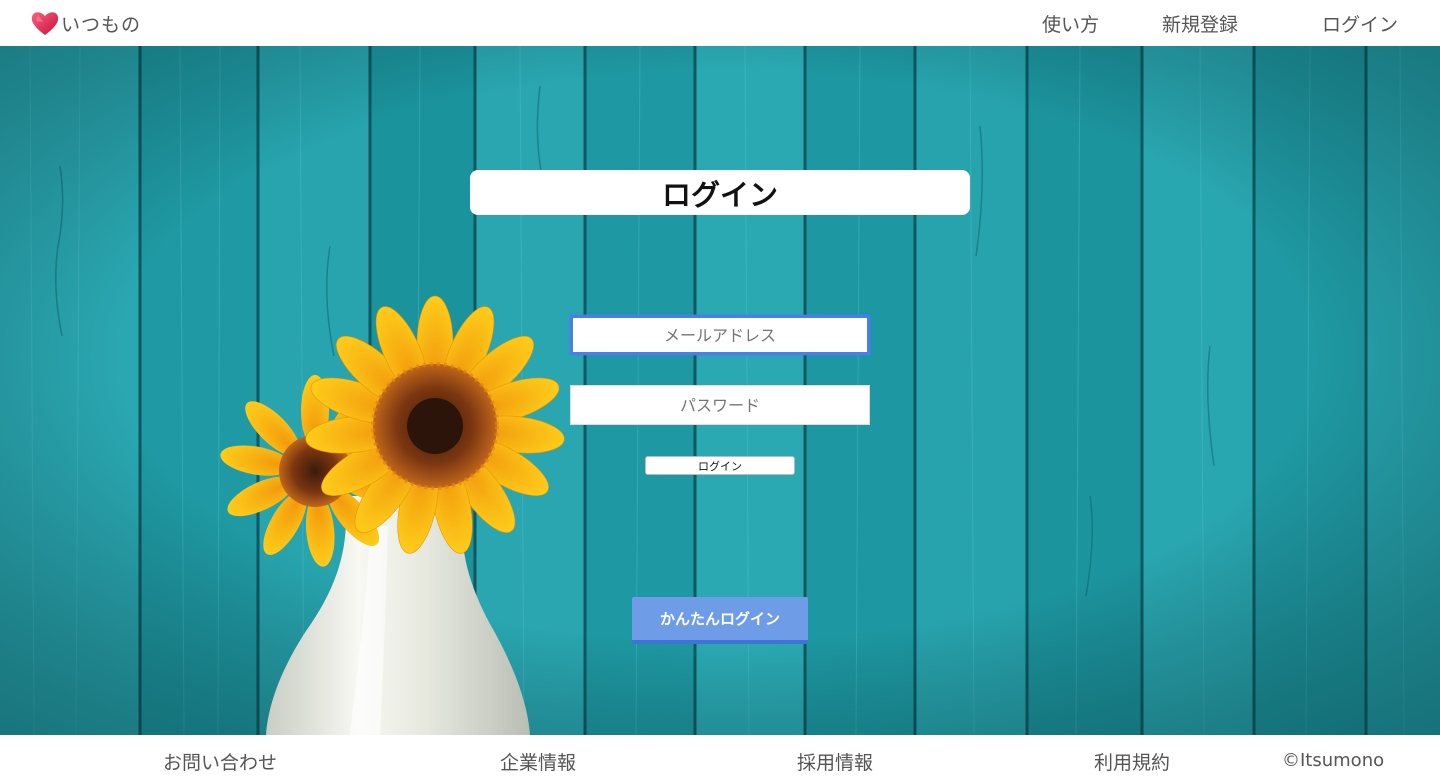 The width and height of the screenshot is (1440, 778). I want to click on logo: いつもの, so click(85, 23).